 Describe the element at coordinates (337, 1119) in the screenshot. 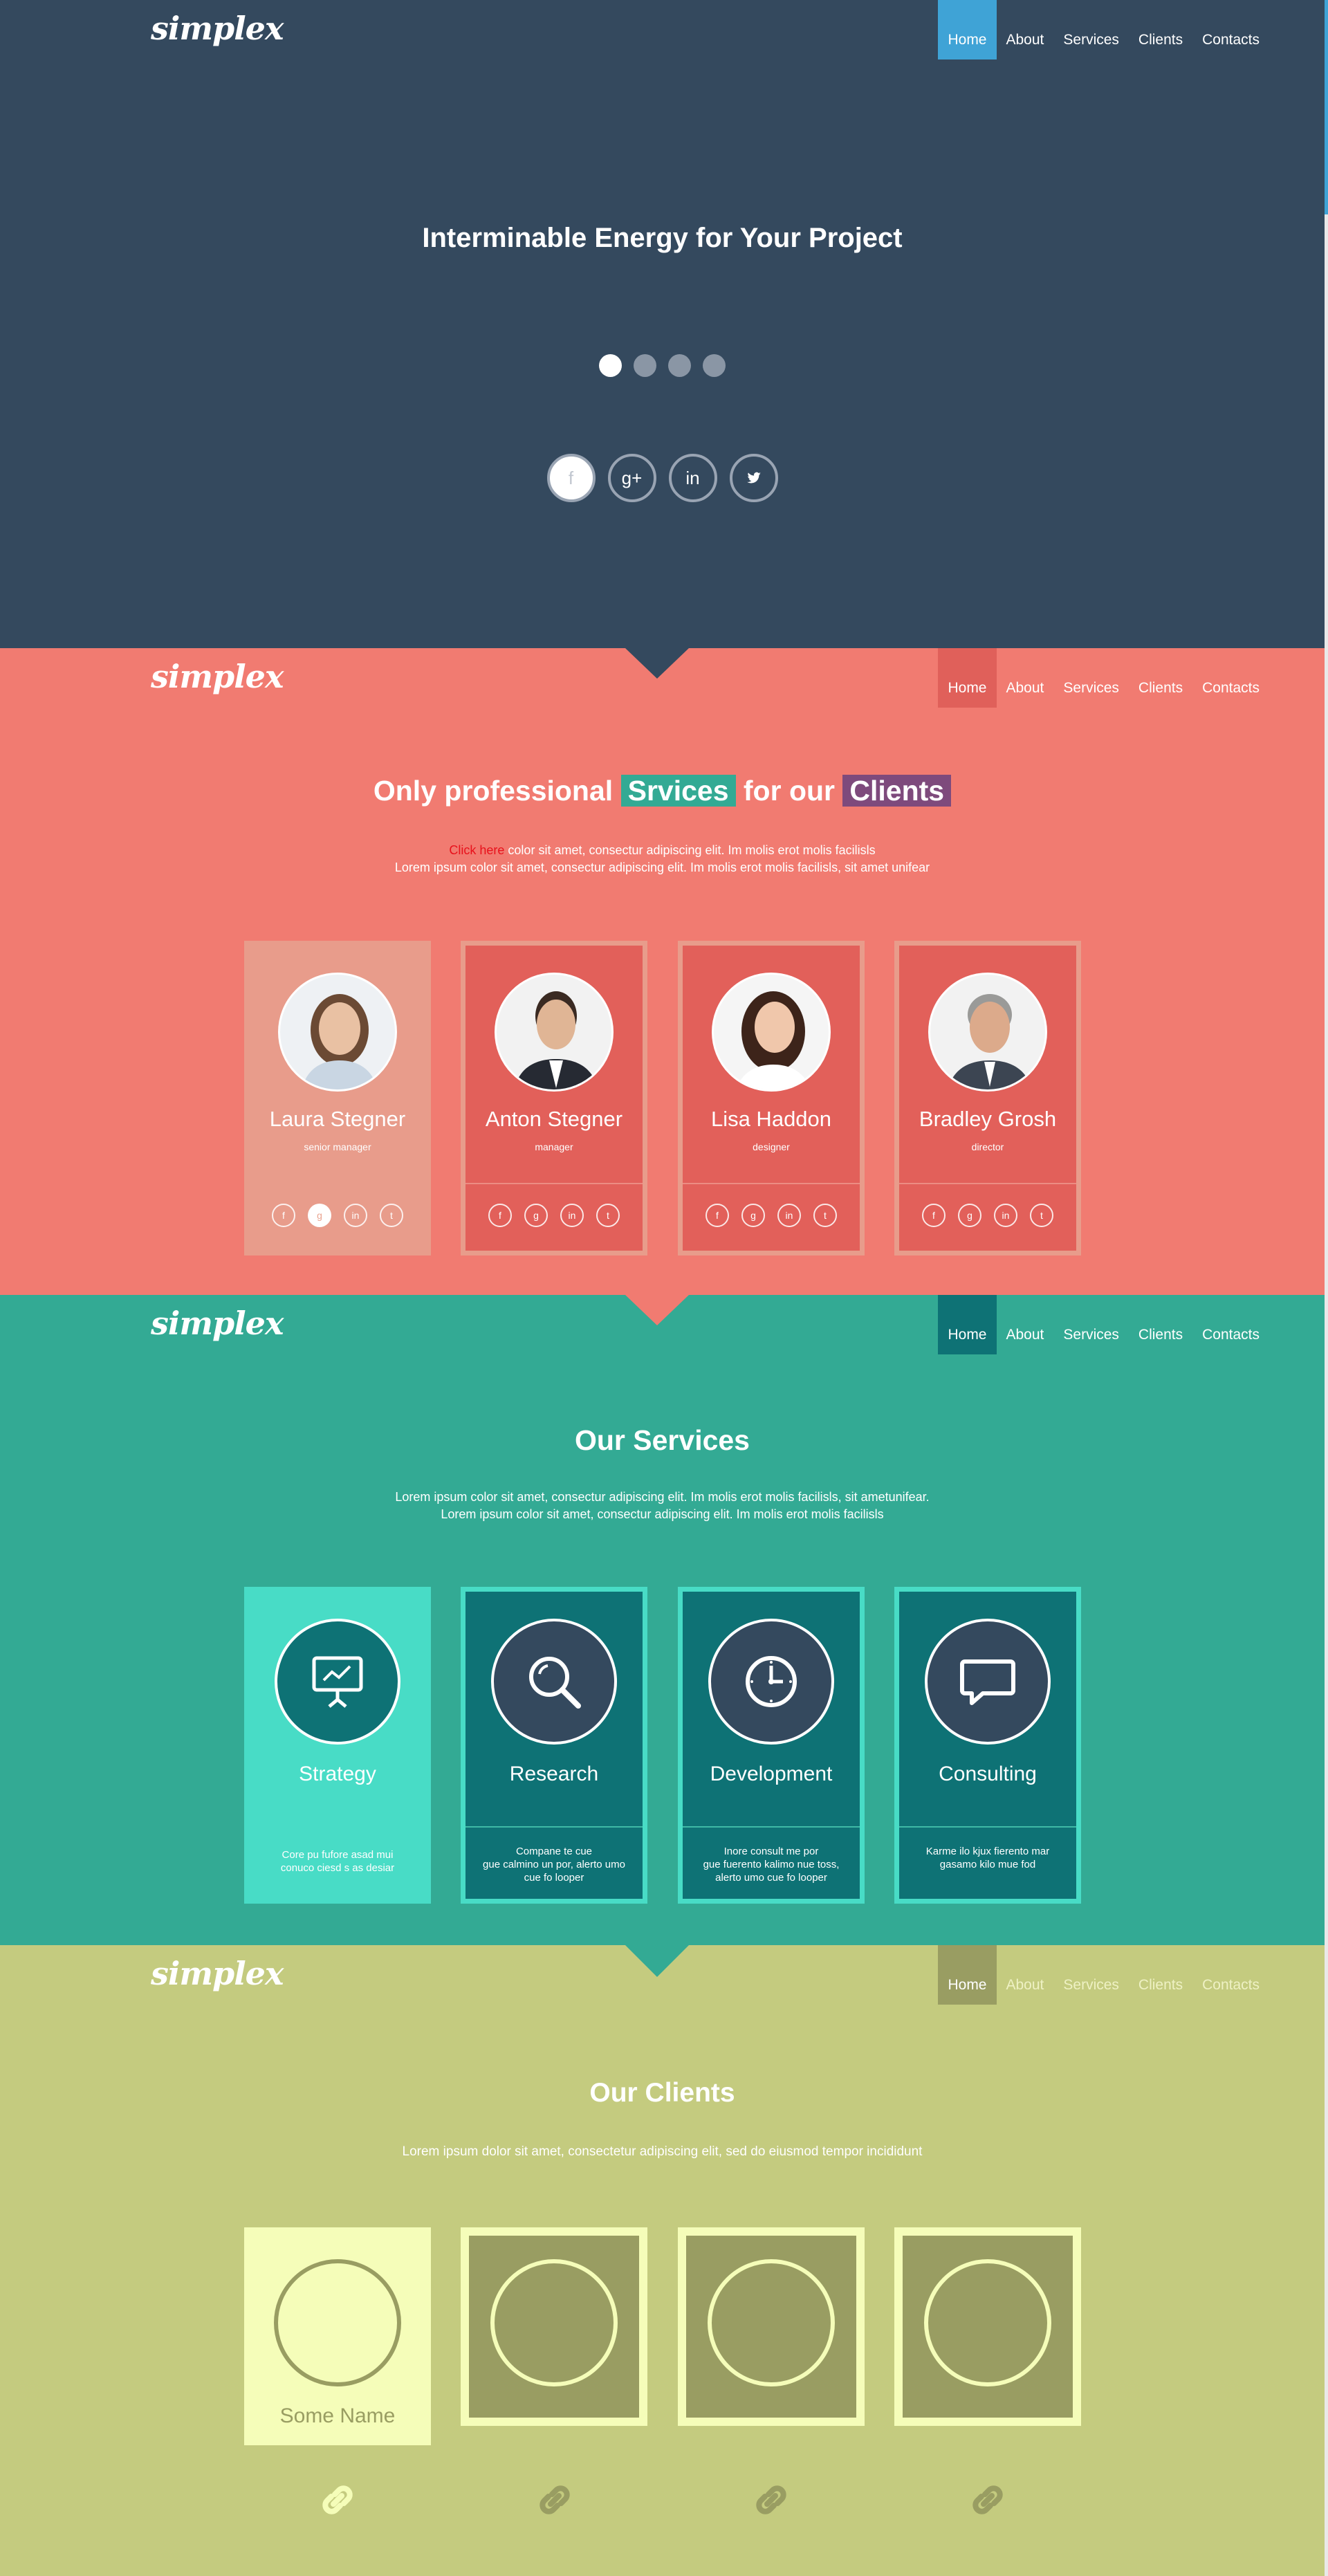

I see `member-name: Laura Stegner` at that location.